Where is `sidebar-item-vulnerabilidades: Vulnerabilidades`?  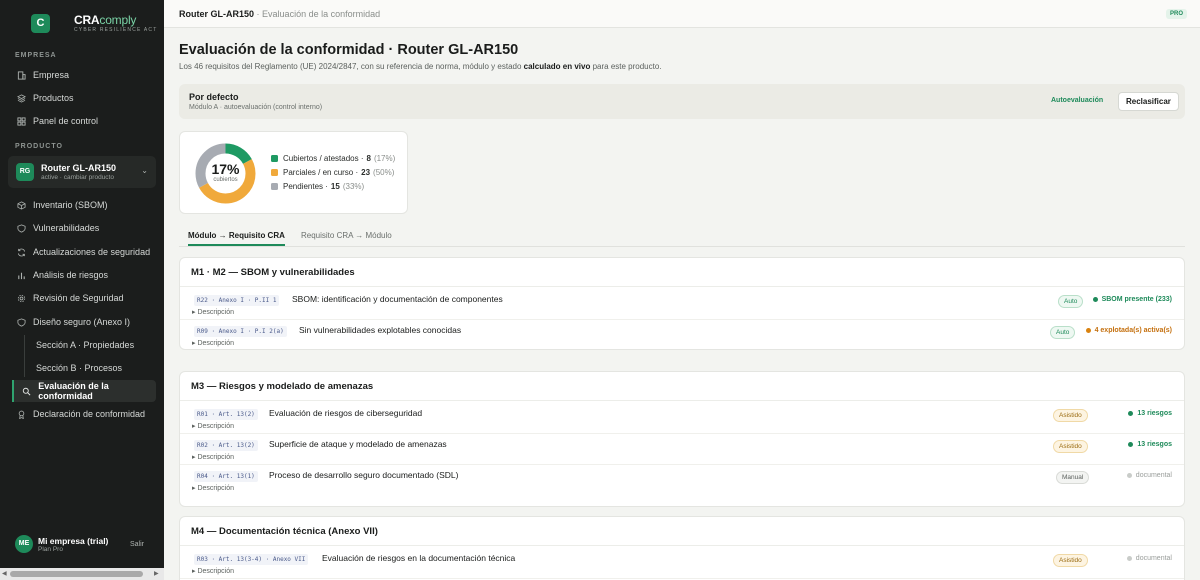 sidebar-item-vulnerabilidades: Vulnerabilidades is located at coordinates (82, 228).